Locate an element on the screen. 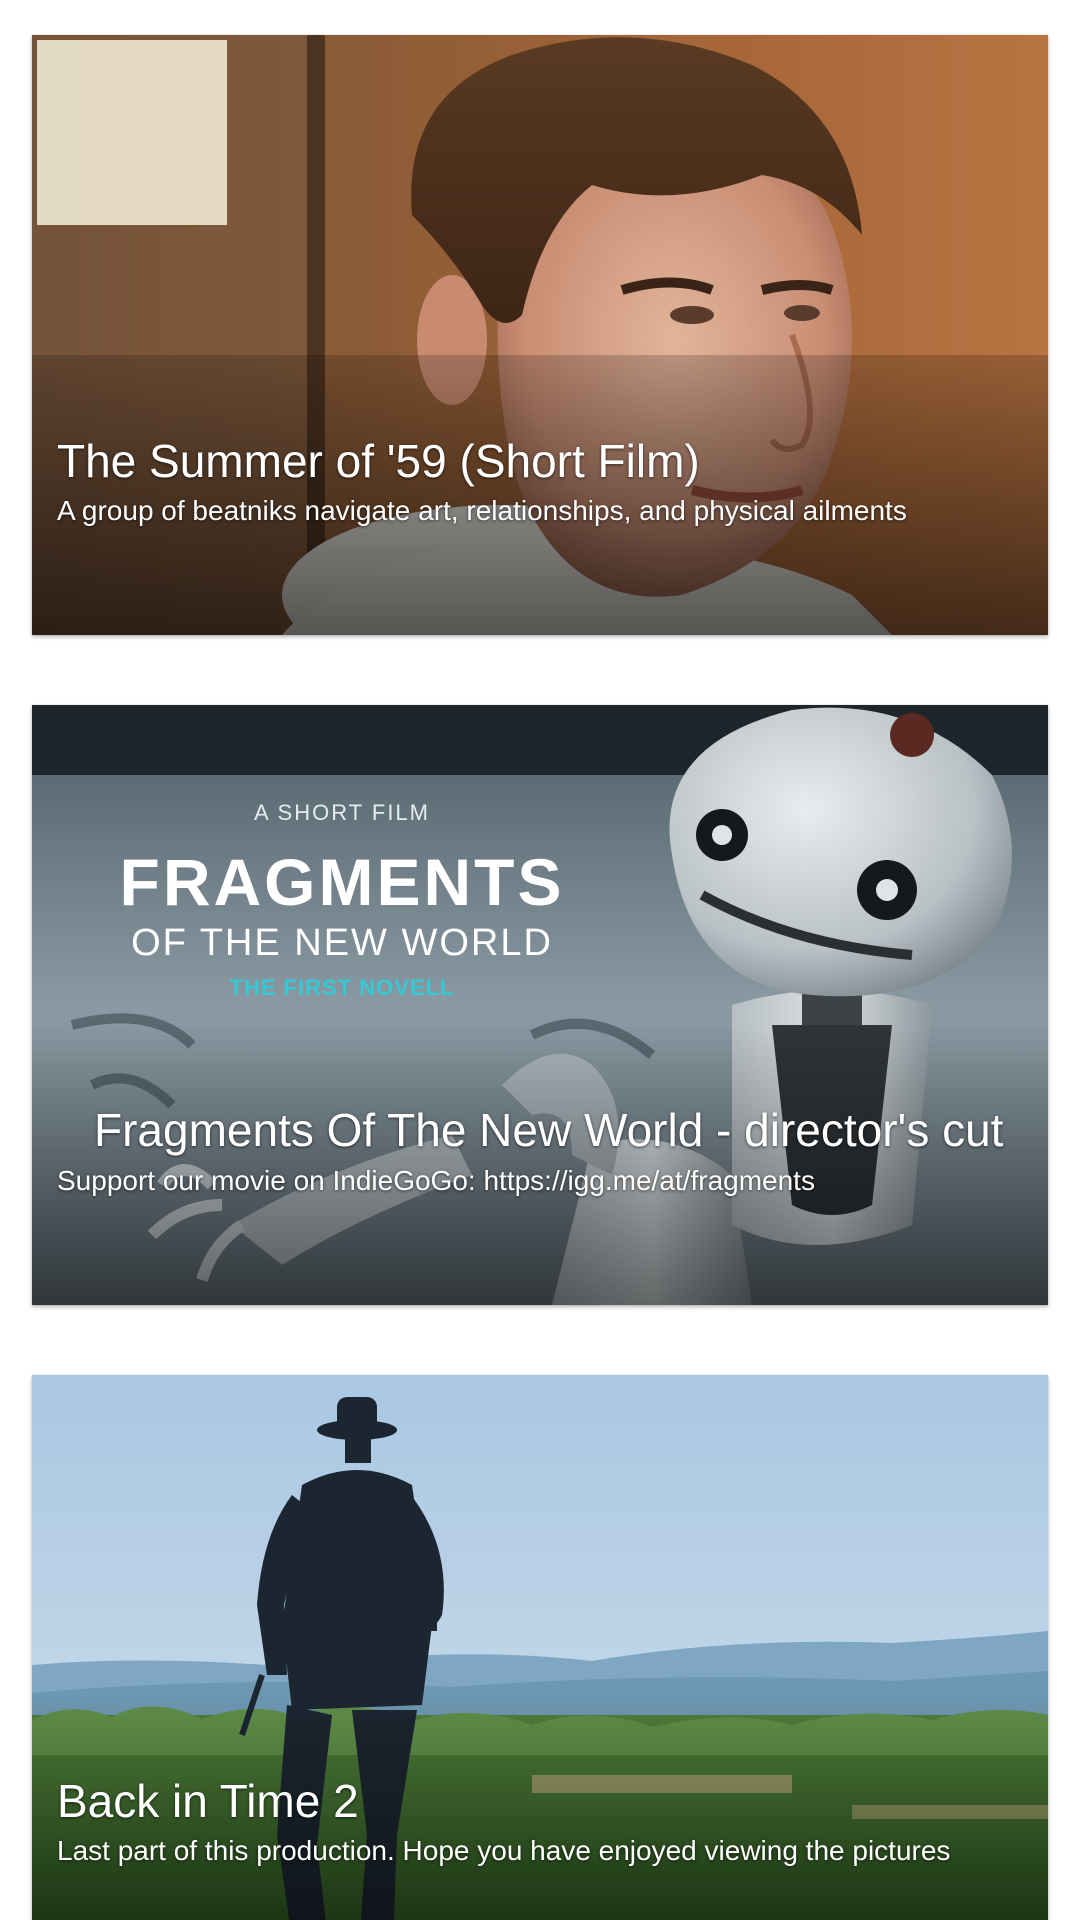 Image resolution: width=1080 pixels, height=1920 pixels. poster-kicker: A SHORT FILM is located at coordinates (342, 812).